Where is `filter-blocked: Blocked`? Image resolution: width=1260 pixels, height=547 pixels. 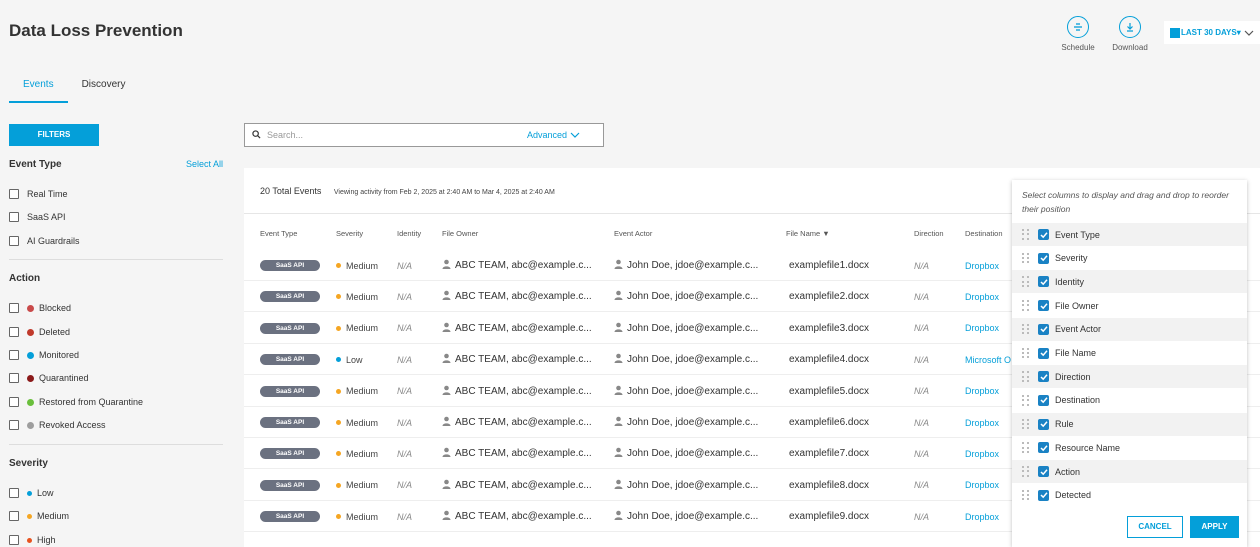 filter-blocked: Blocked is located at coordinates (40, 308).